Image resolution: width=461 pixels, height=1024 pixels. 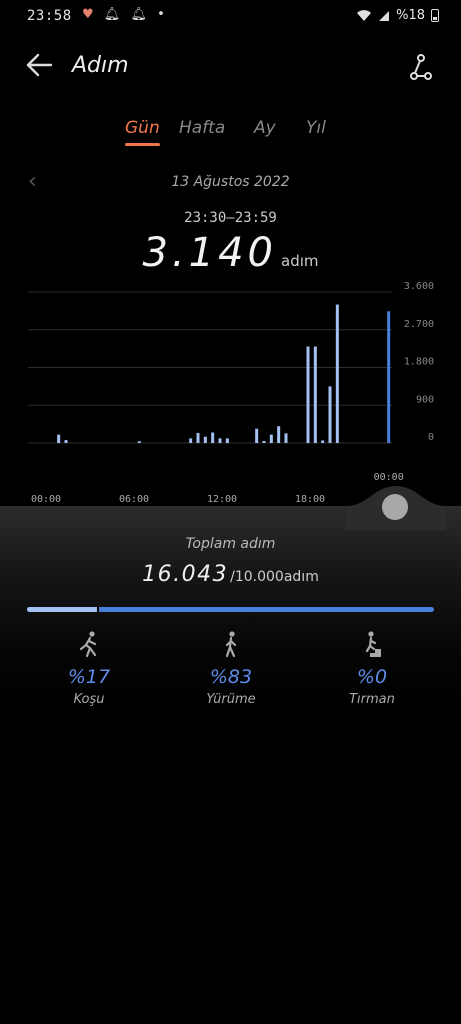 What do you see at coordinates (49, 16) in the screenshot?
I see `status-time: 23:58` at bounding box center [49, 16].